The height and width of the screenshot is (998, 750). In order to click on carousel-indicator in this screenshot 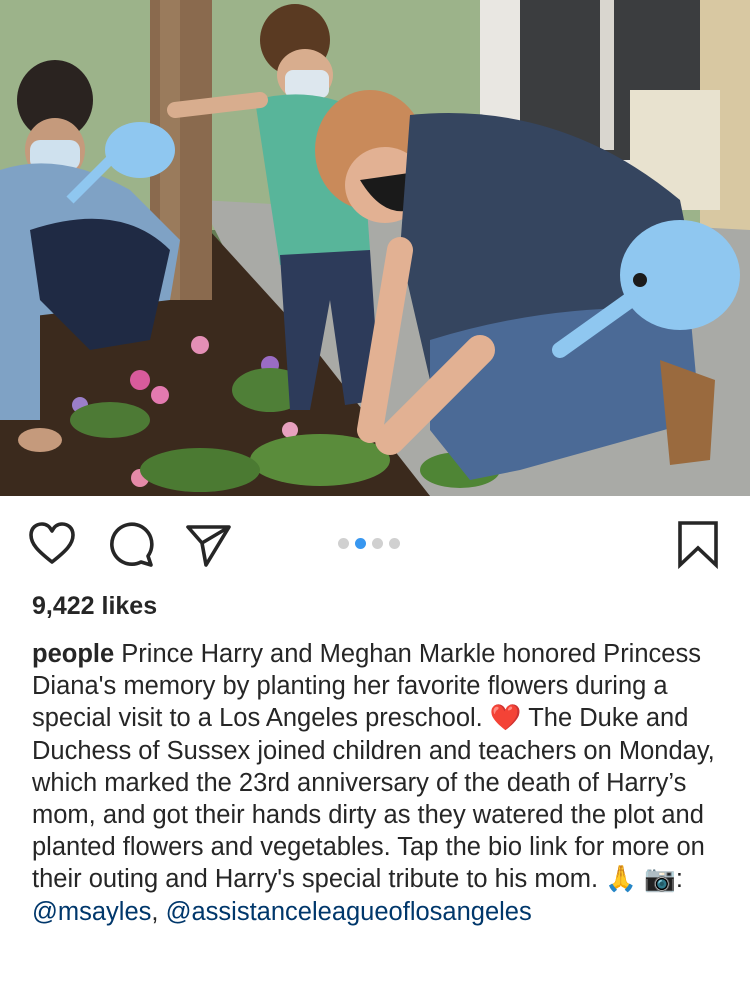, I will do `click(369, 543)`.